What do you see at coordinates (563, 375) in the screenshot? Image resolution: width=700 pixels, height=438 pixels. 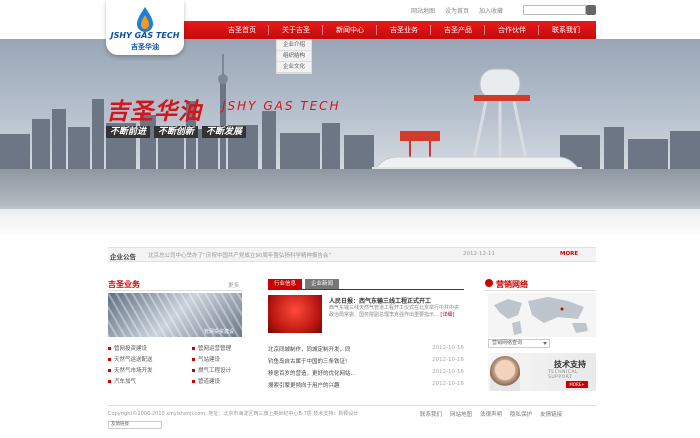 I see `support-subtitle: TECHNICAL SUPPORT` at bounding box center [563, 375].